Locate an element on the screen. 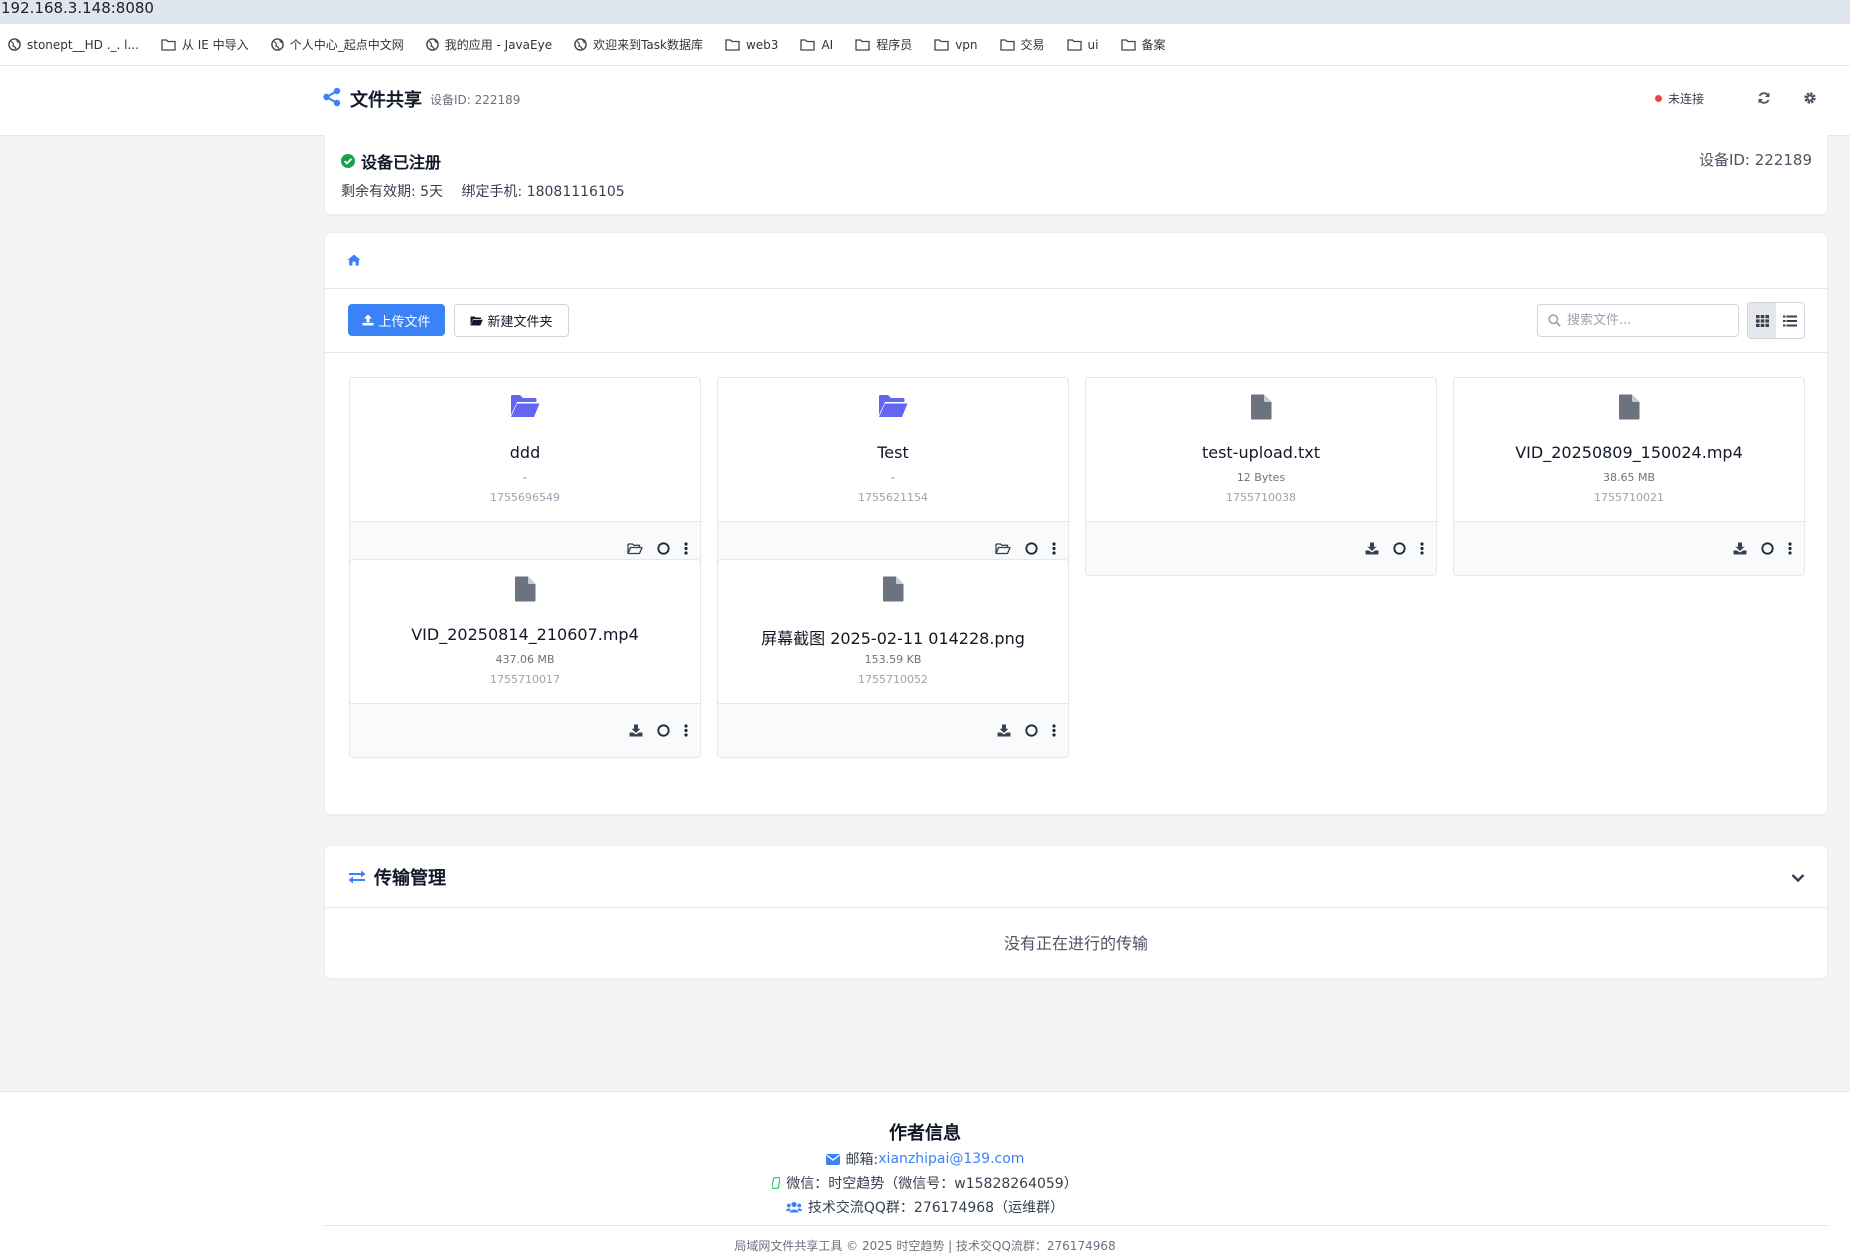  grid-view-button is located at coordinates (1762, 320).